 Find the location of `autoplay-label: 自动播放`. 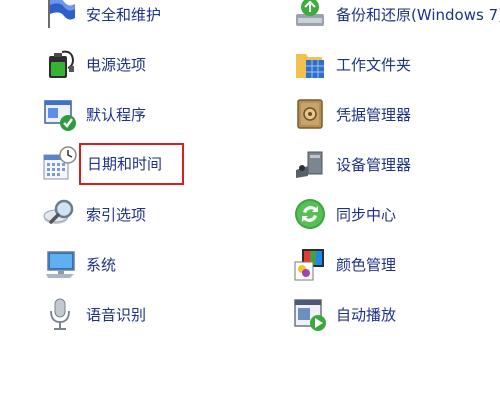

autoplay-label: 自动播放 is located at coordinates (366, 314).